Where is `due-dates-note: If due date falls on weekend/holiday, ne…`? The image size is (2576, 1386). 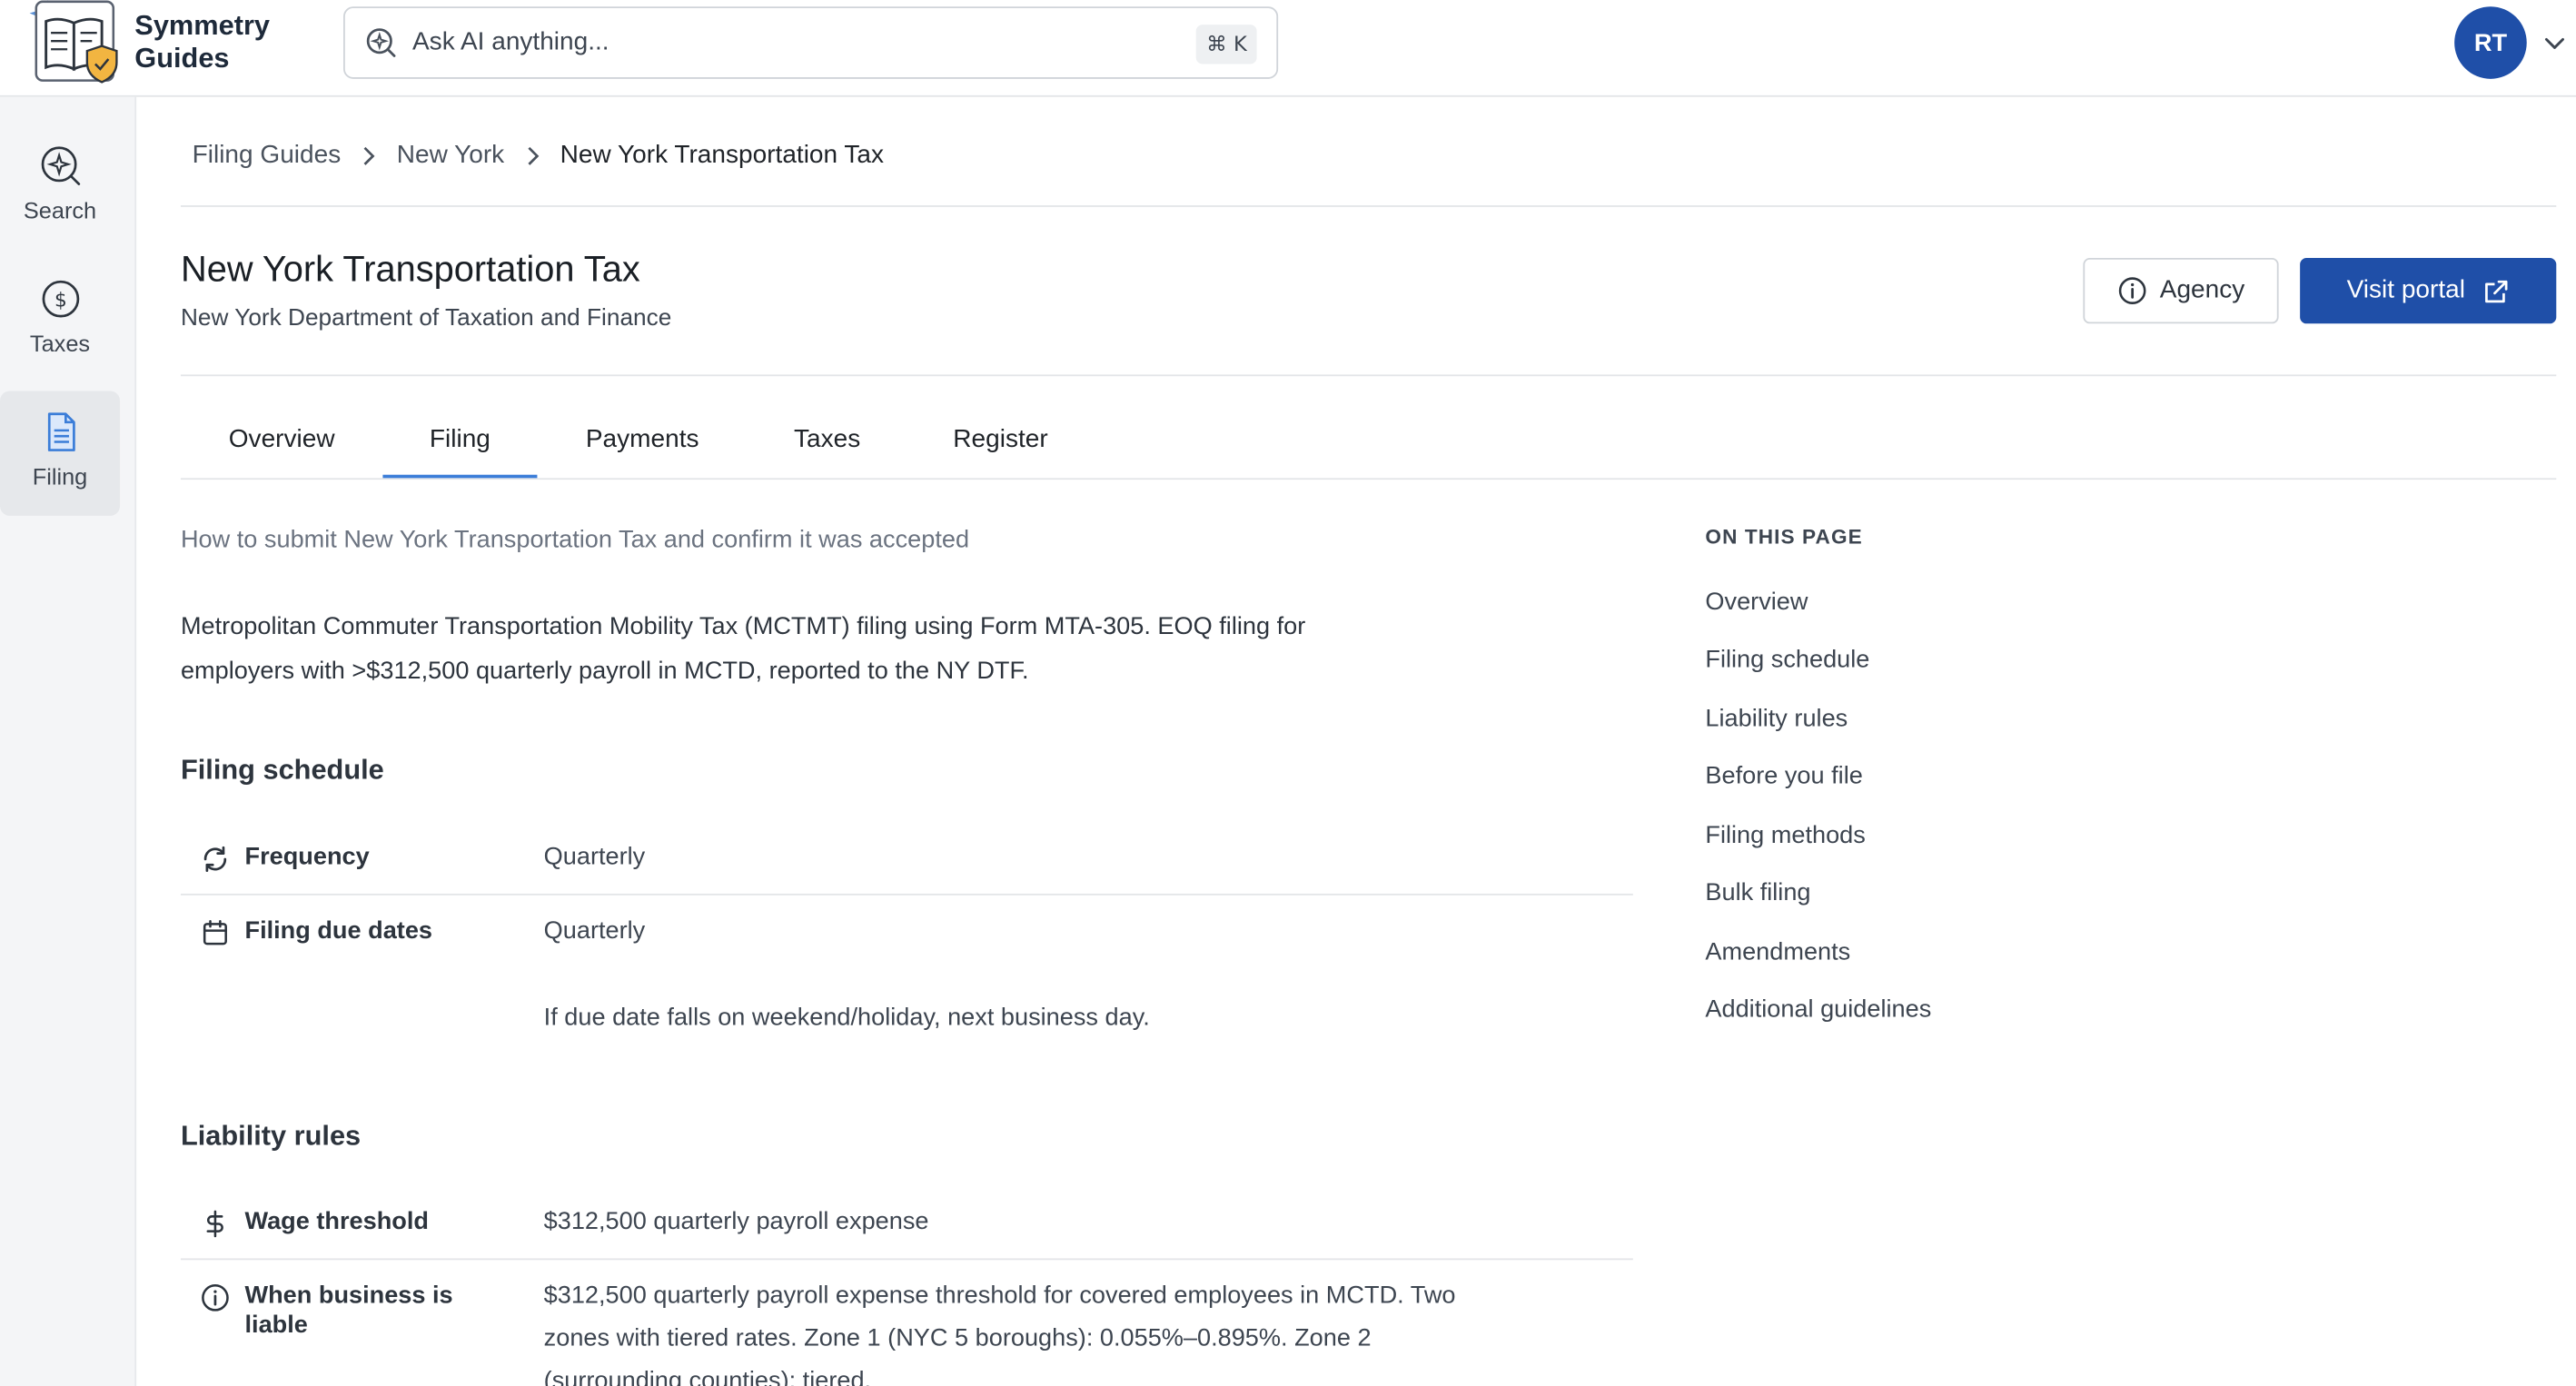 due-dates-note: If due date falls on weekend/holiday, ne… is located at coordinates (846, 1018).